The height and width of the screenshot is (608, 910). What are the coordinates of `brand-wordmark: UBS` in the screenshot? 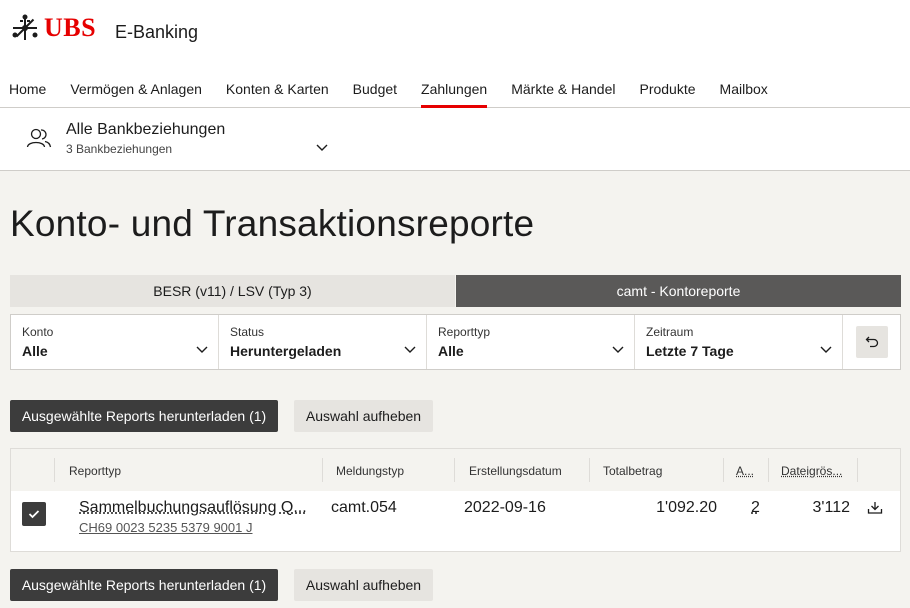 It's located at (70, 27).